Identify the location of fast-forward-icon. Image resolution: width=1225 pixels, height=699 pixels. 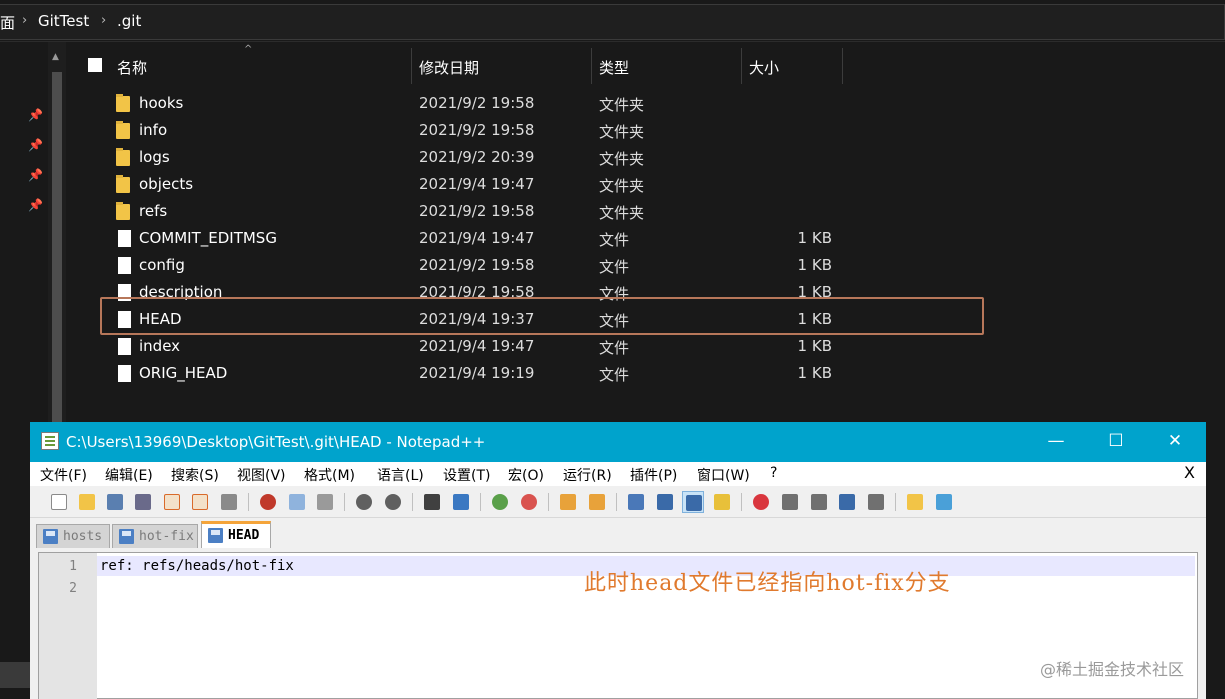
(847, 502).